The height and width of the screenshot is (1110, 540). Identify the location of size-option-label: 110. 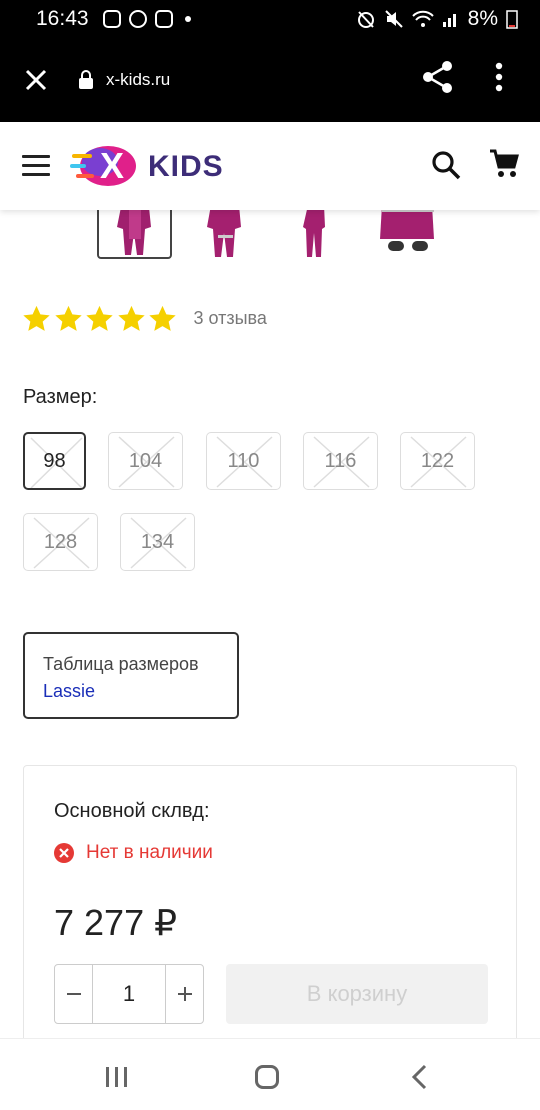
(243, 460).